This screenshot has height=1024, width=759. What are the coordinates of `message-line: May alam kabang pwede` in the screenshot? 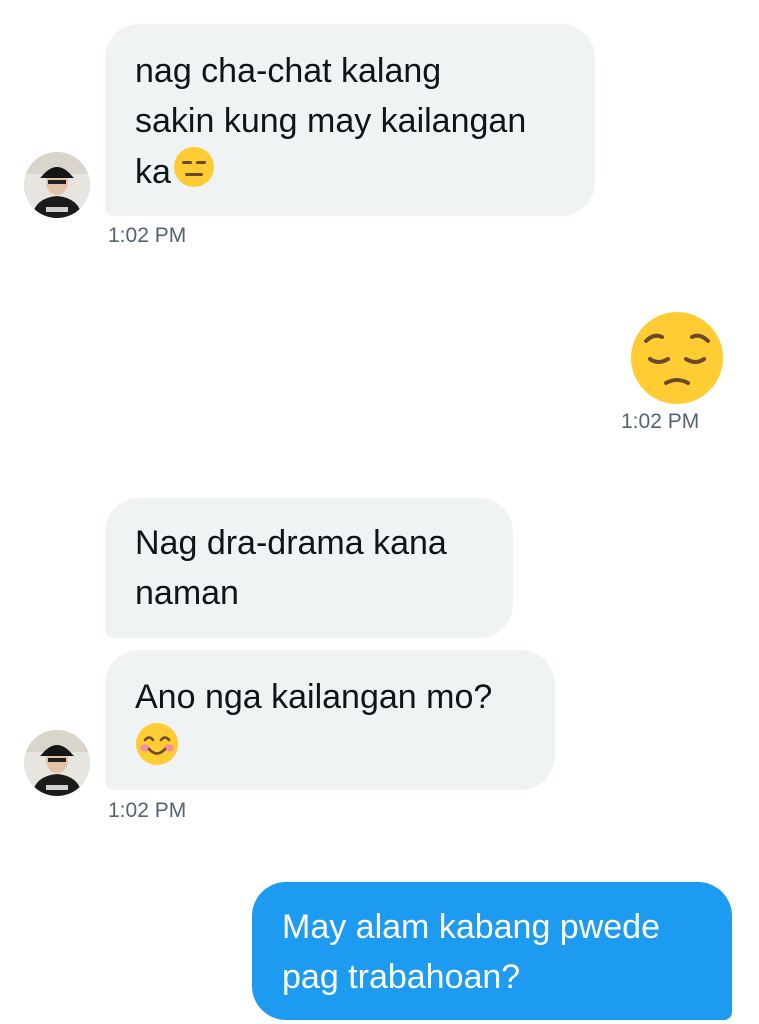 It's located at (471, 927).